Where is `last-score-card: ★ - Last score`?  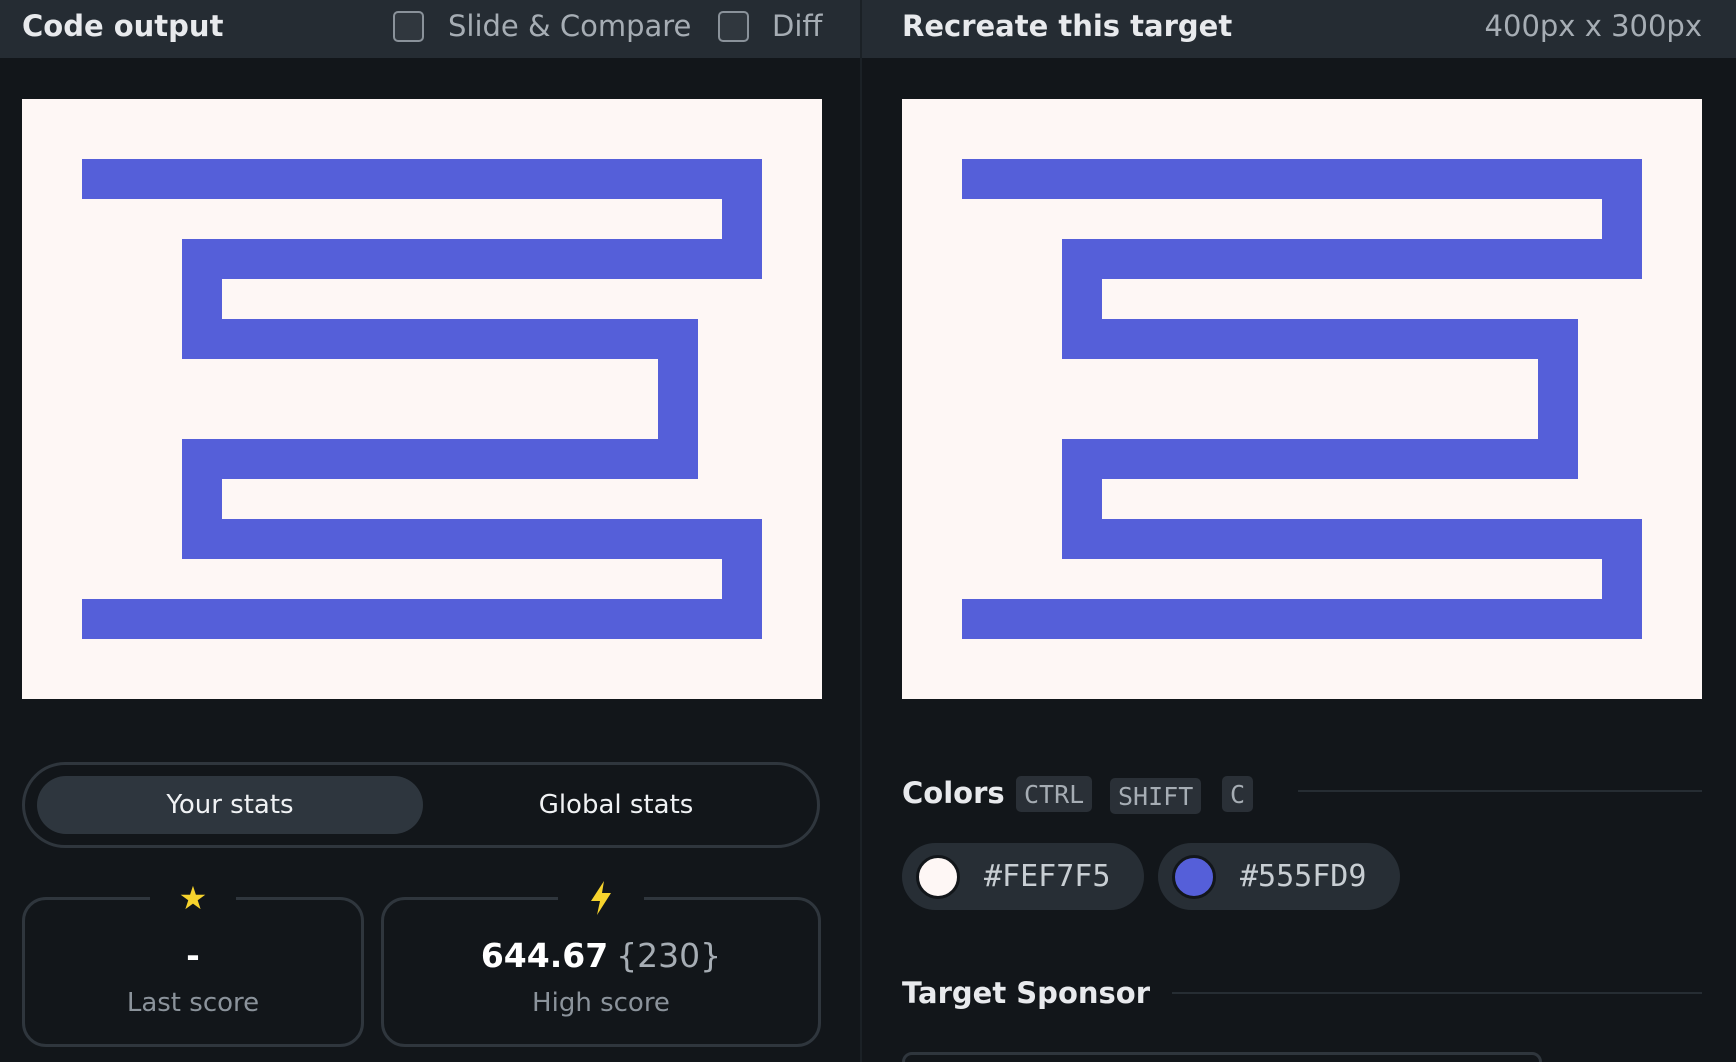
last-score-card: ★ - Last score is located at coordinates (193, 961).